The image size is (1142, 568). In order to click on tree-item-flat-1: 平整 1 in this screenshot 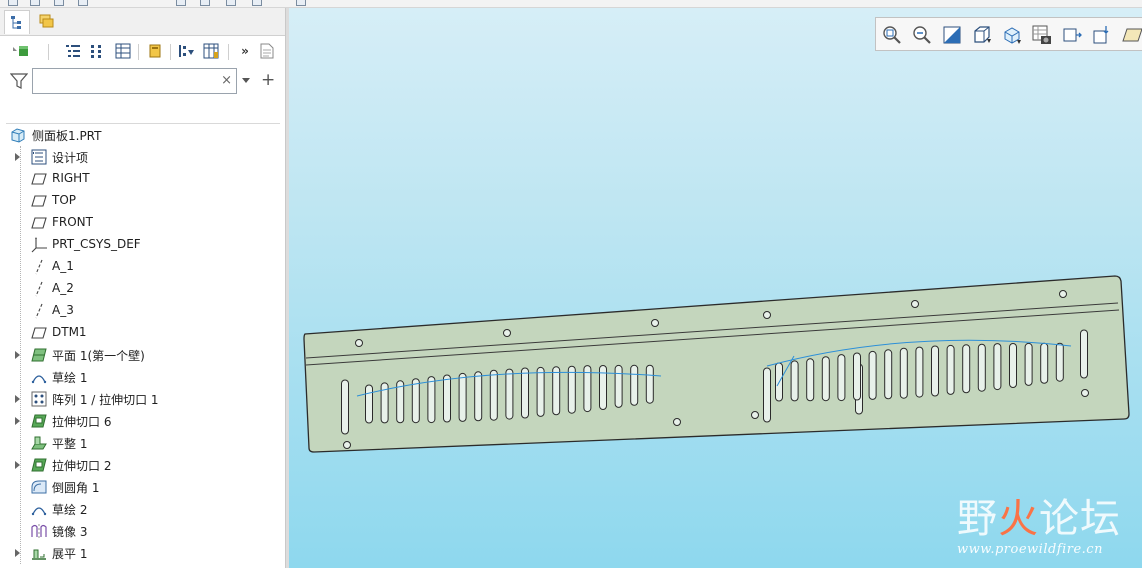, I will do `click(142, 443)`.